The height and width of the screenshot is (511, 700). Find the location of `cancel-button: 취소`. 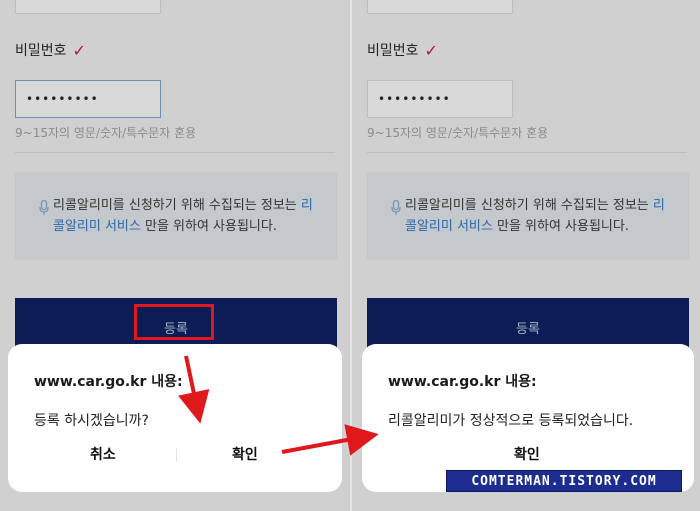

cancel-button: 취소 is located at coordinates (103, 454).